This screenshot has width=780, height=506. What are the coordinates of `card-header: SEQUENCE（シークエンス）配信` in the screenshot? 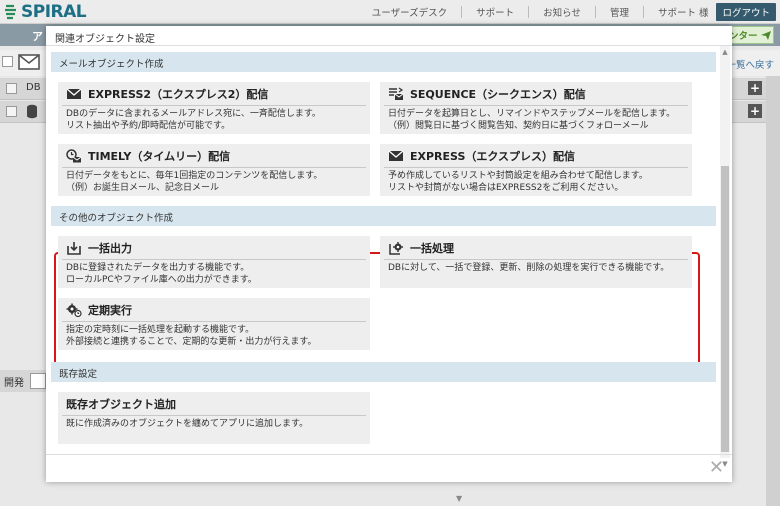 It's located at (536, 94).